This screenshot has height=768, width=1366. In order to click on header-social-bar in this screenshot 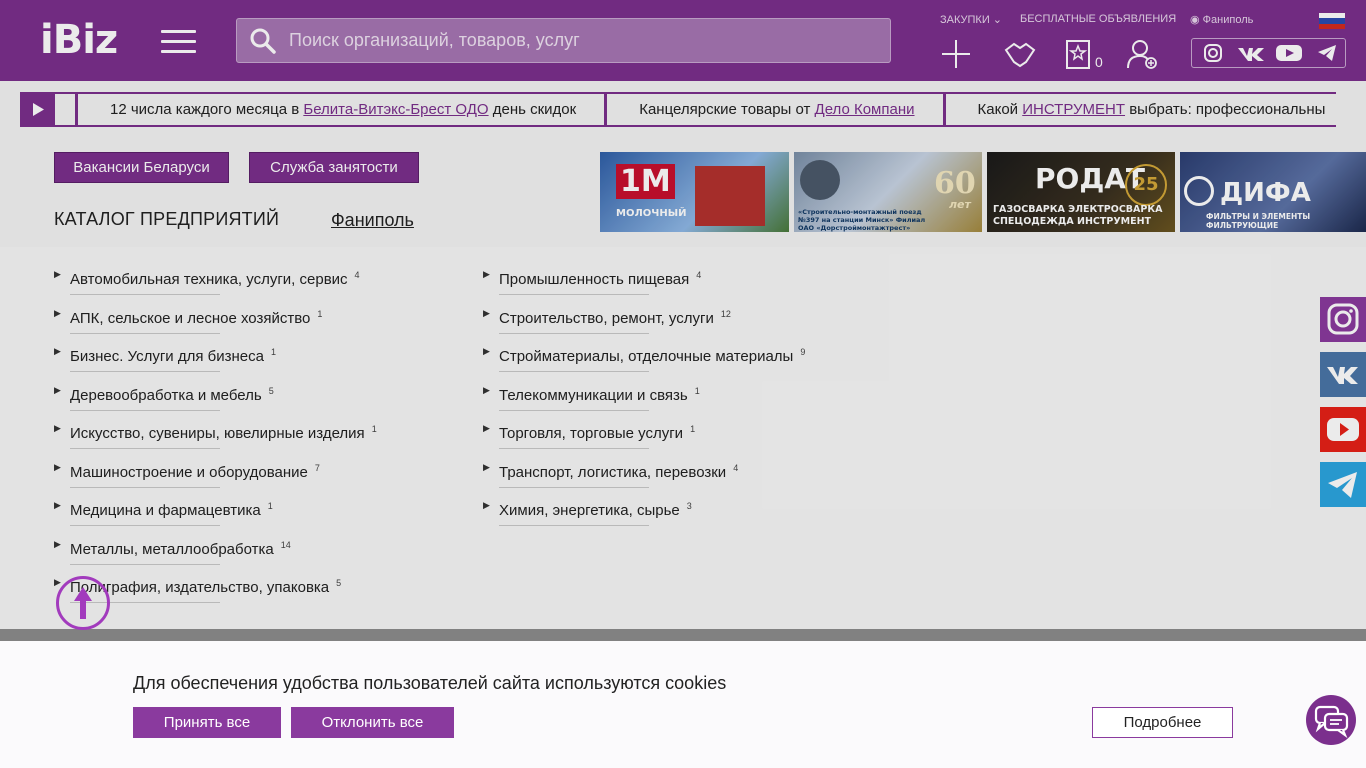, I will do `click(1268, 53)`.